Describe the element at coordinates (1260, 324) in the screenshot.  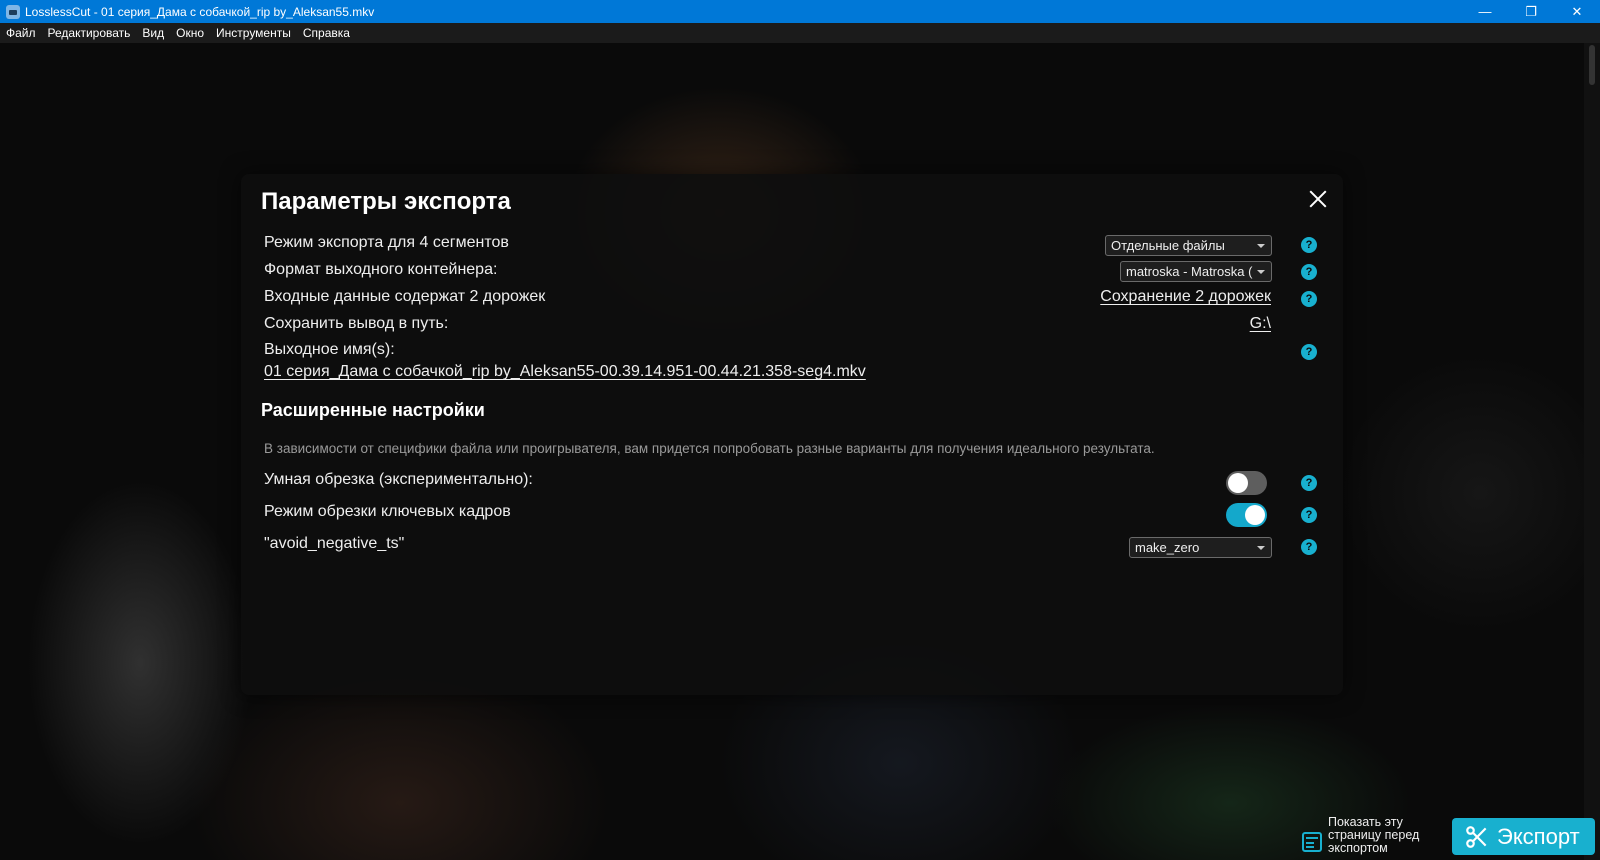
I see `save-path-link: G:\` at that location.